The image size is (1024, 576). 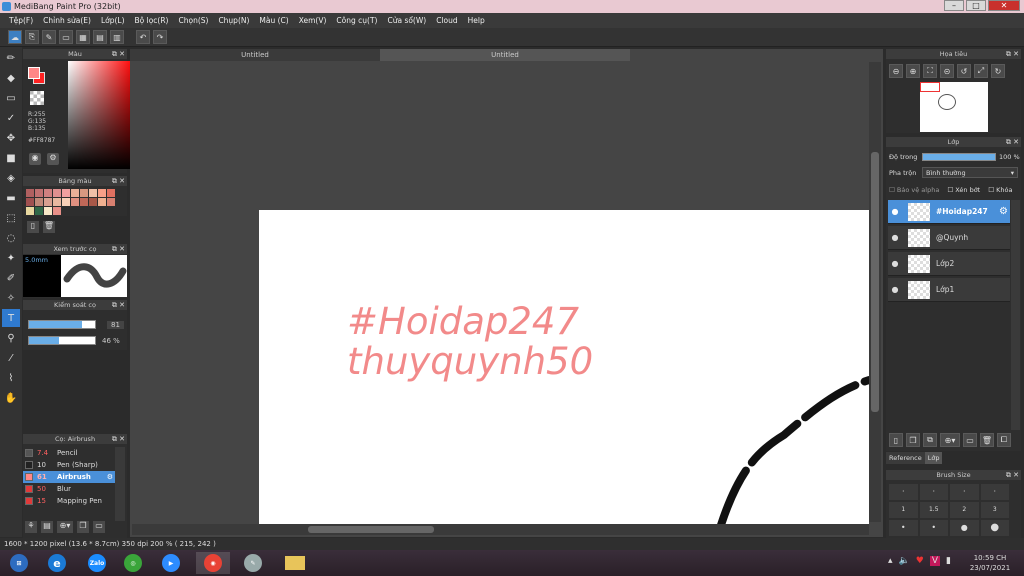 What do you see at coordinates (987, 440) in the screenshot?
I see `delete-layer-icon: 🗑` at bounding box center [987, 440].